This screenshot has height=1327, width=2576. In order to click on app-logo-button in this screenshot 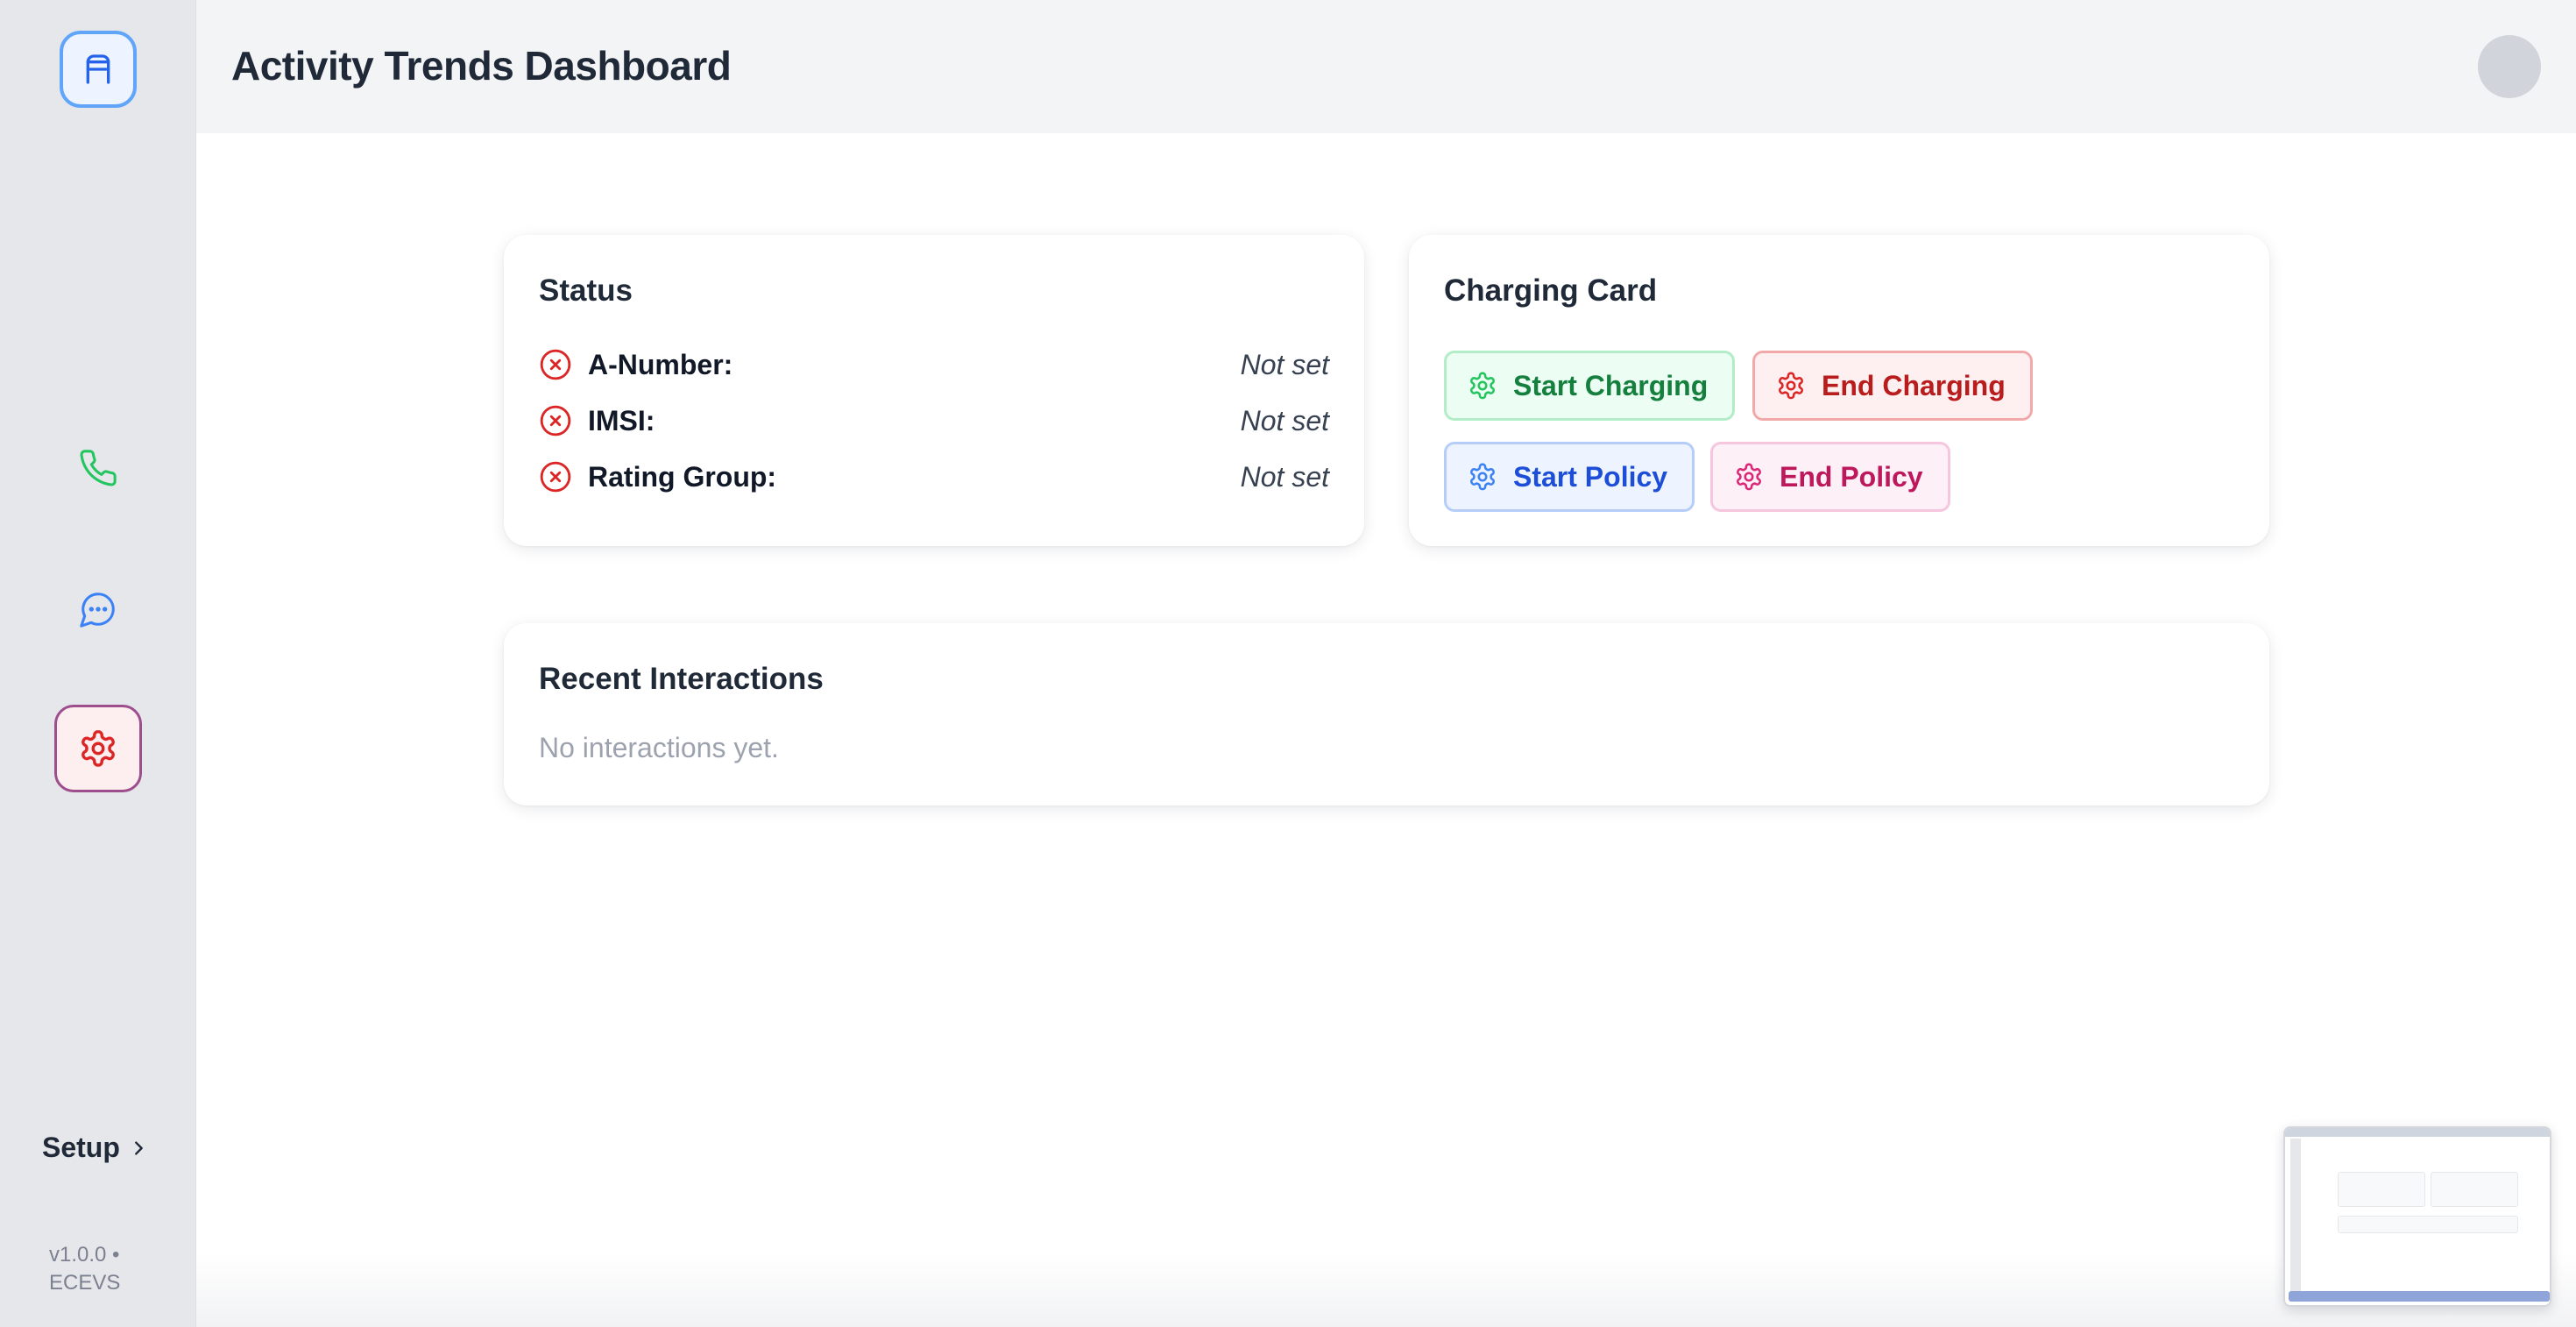, I will do `click(98, 69)`.